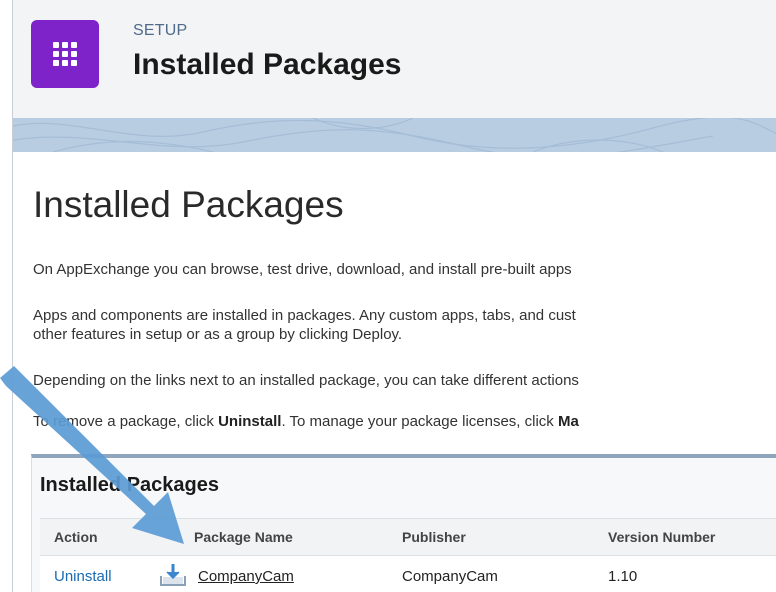 This screenshot has width=776, height=592. What do you see at coordinates (450, 576) in the screenshot?
I see `publisher-cell: CompanyCam` at bounding box center [450, 576].